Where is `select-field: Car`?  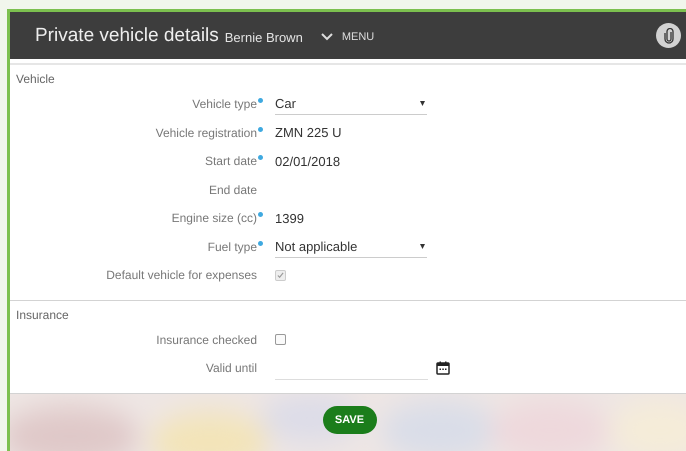
select-field: Car is located at coordinates (351, 104).